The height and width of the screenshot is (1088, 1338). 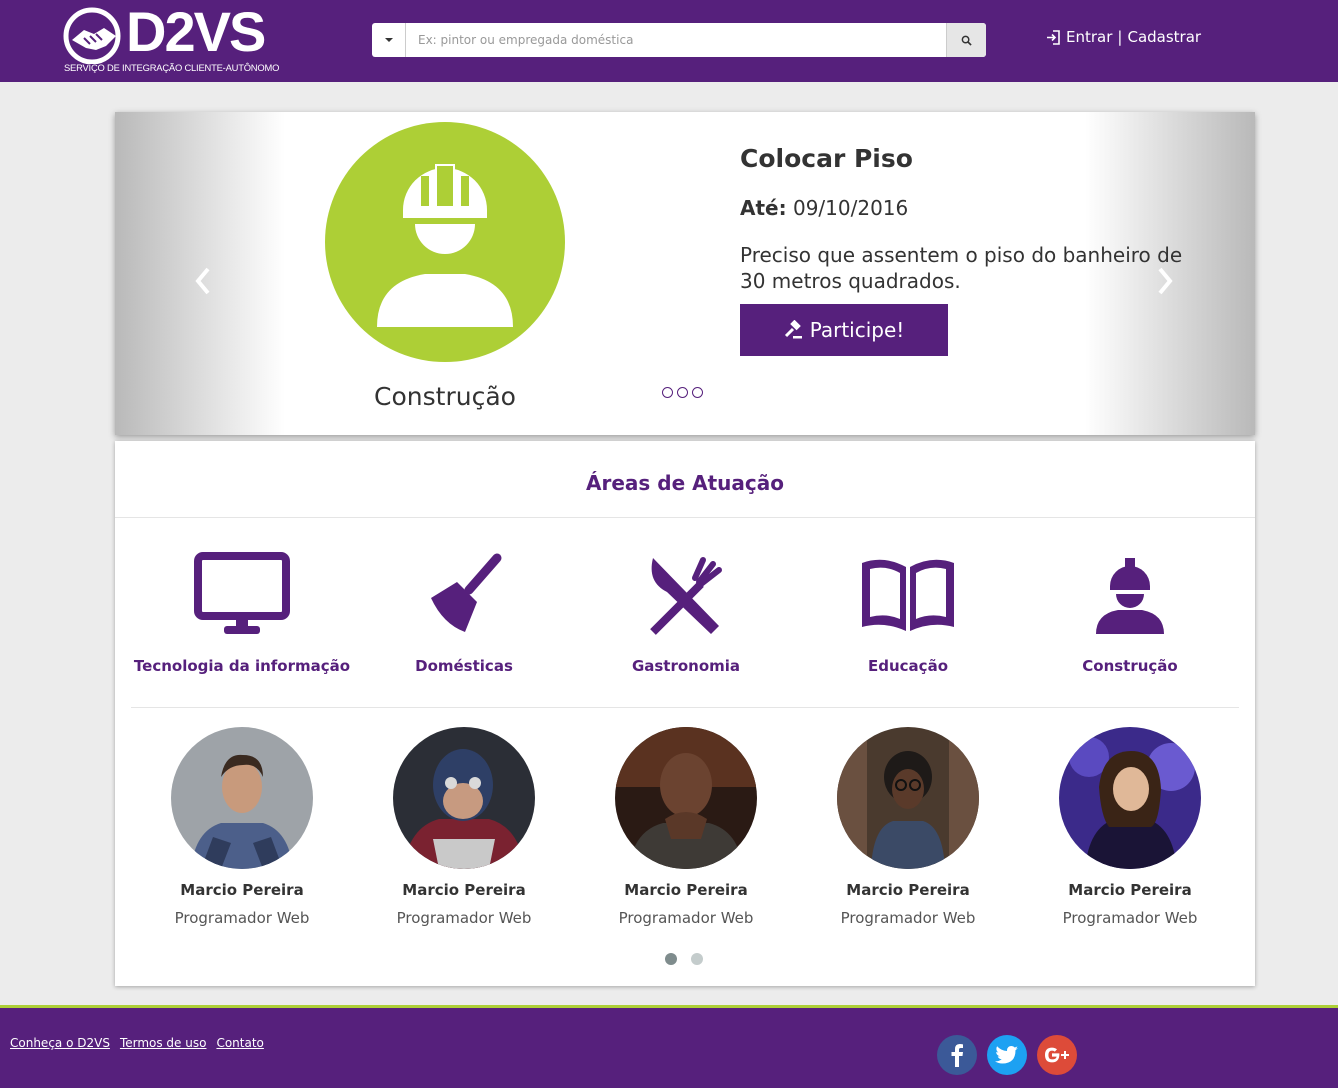 What do you see at coordinates (908, 595) in the screenshot?
I see `book-icon` at bounding box center [908, 595].